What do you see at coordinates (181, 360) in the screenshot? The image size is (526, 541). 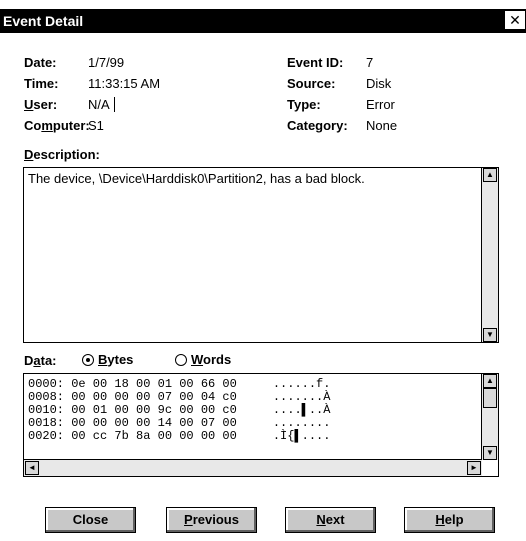 I see `words-radio` at bounding box center [181, 360].